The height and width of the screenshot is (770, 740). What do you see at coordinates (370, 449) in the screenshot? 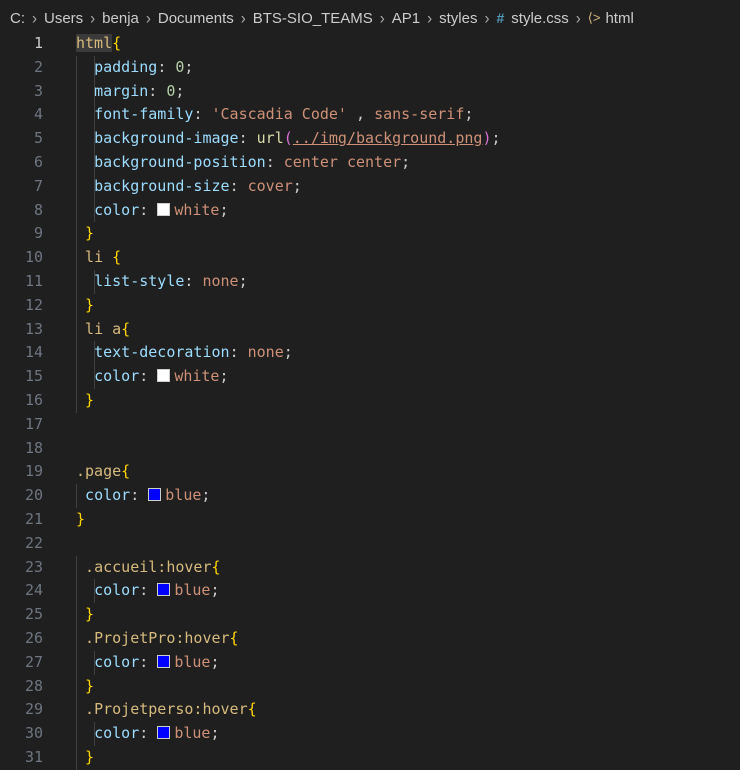
I see `code-line: 18` at bounding box center [370, 449].